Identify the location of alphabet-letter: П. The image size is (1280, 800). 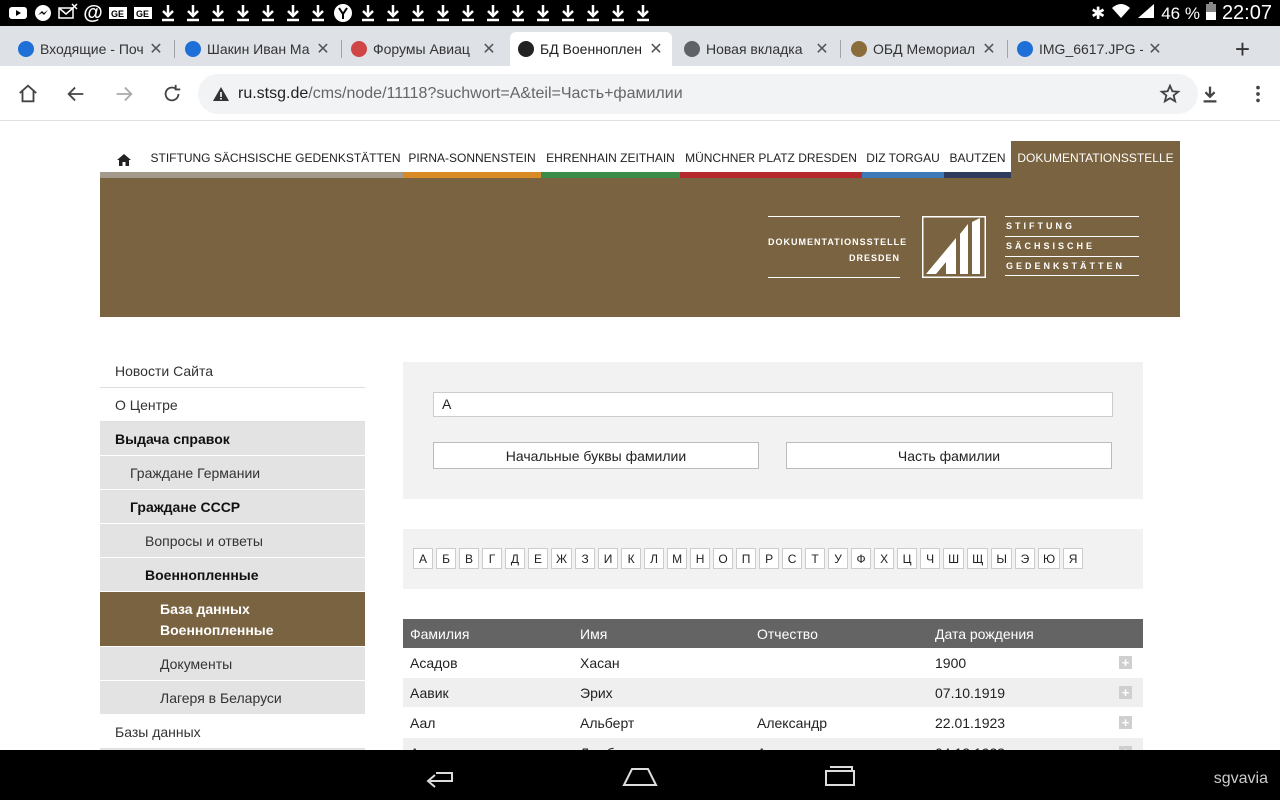
(746, 558).